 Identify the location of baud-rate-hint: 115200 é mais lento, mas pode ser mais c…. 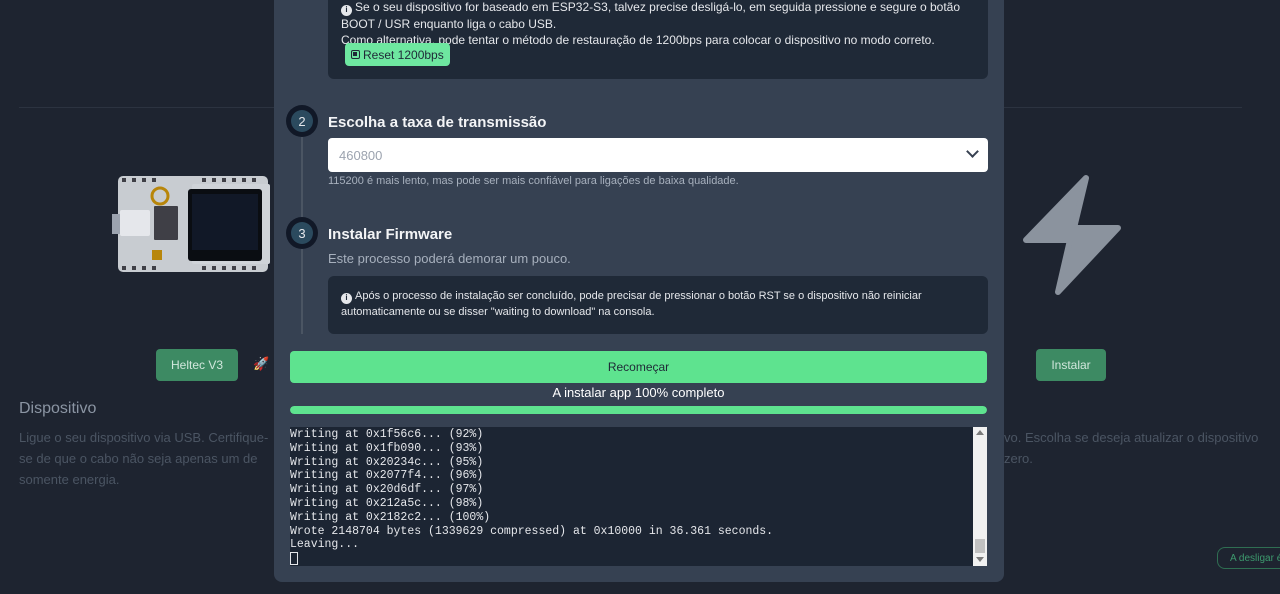
(533, 181).